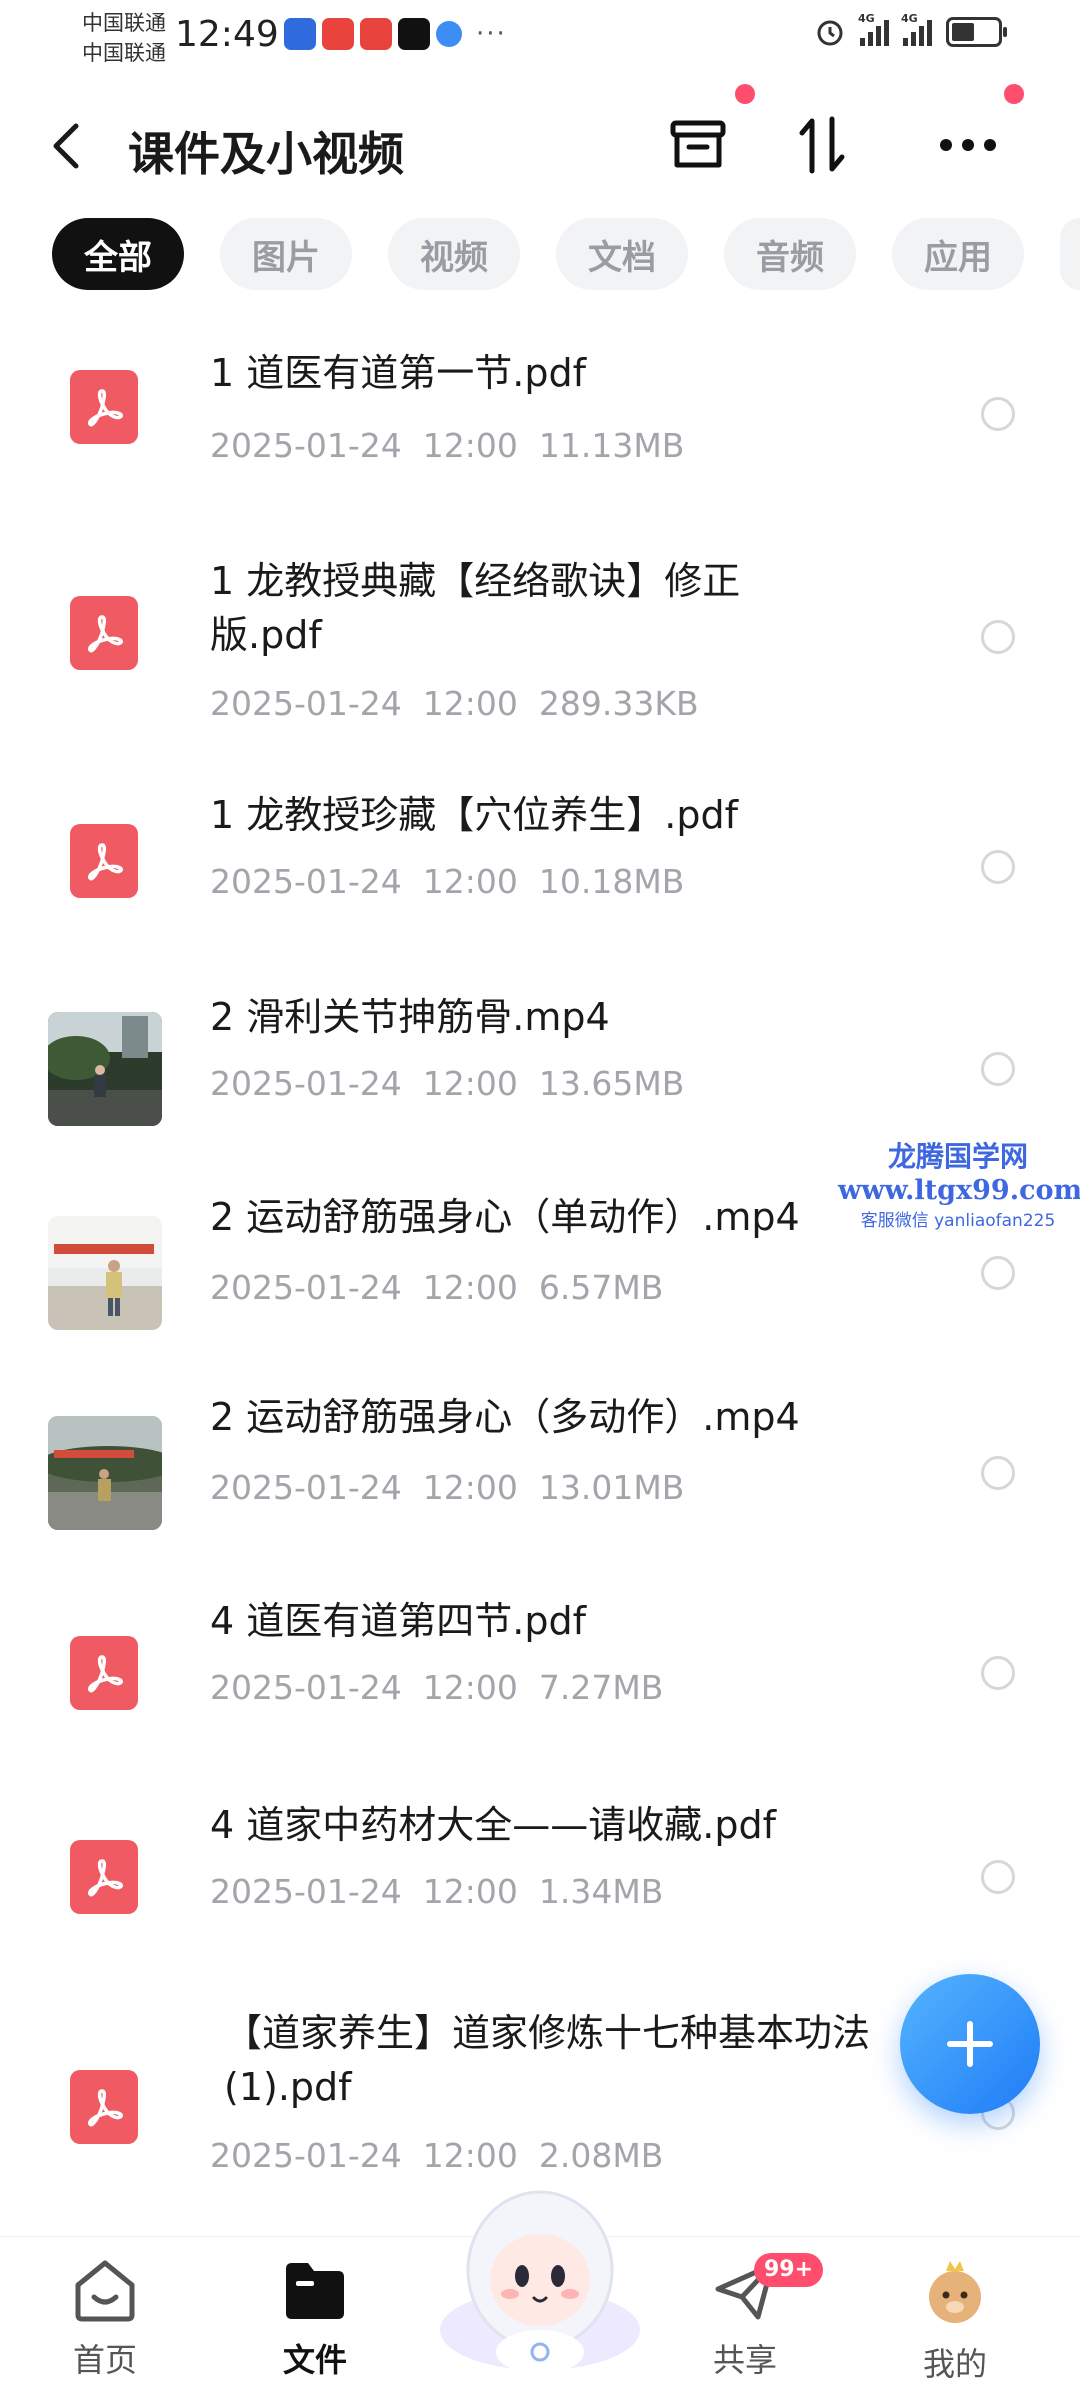 The height and width of the screenshot is (2400, 1080). What do you see at coordinates (790, 254) in the screenshot?
I see `tab-audio: 音频` at bounding box center [790, 254].